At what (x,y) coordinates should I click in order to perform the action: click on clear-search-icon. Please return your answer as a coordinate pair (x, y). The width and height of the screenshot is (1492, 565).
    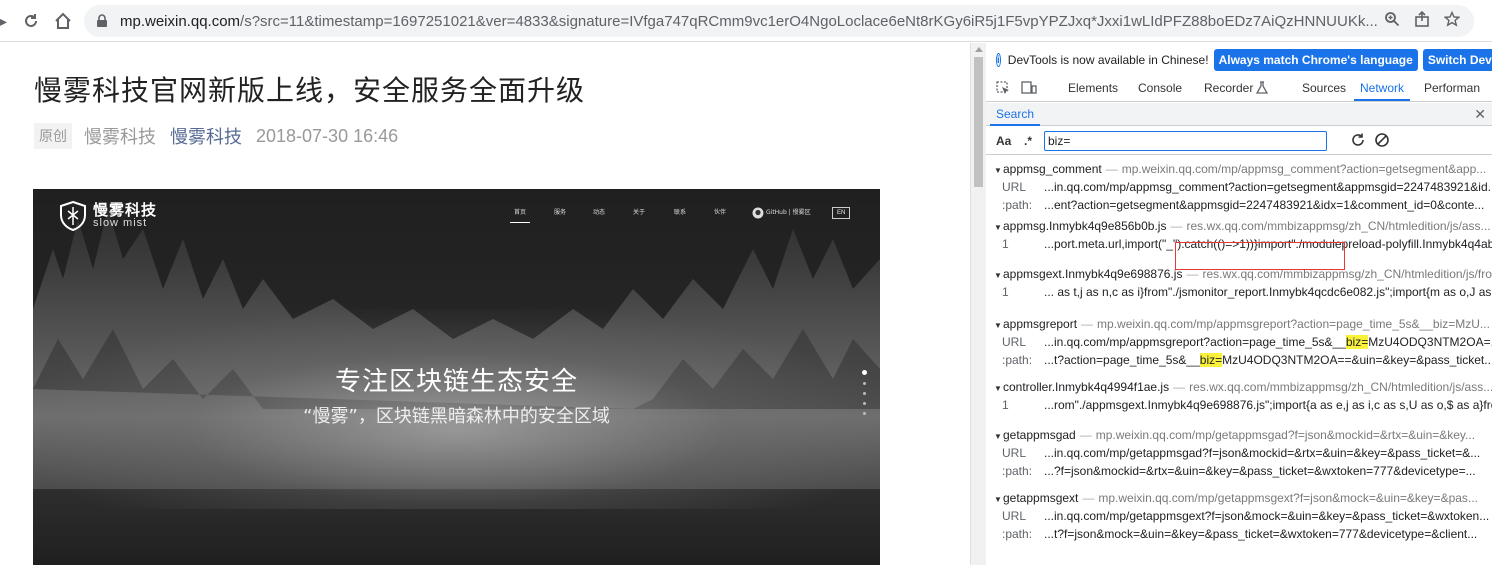
    Looking at the image, I should click on (1382, 142).